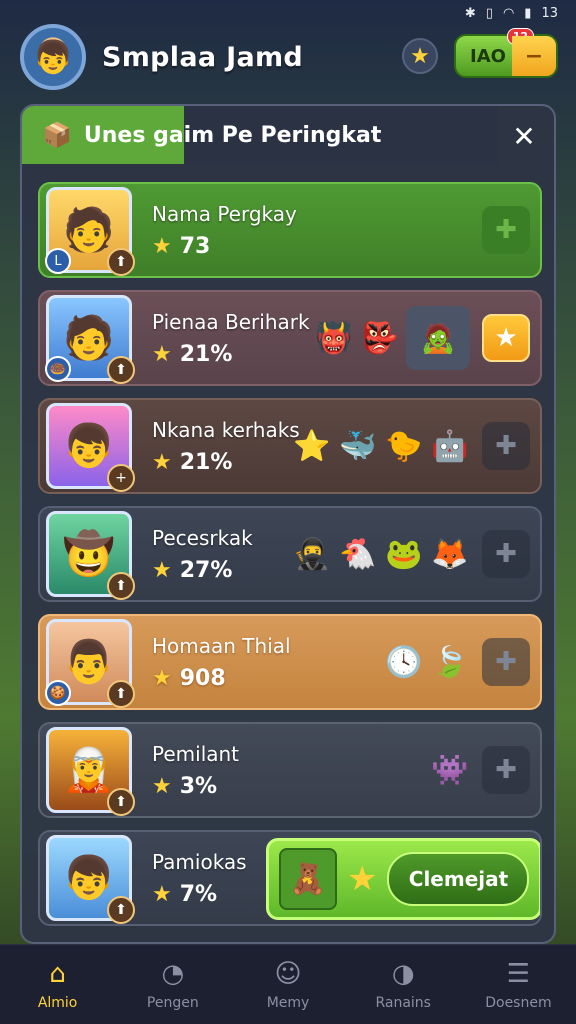  What do you see at coordinates (404, 446) in the screenshot?
I see `yellow-creature-icon: 🐤` at bounding box center [404, 446].